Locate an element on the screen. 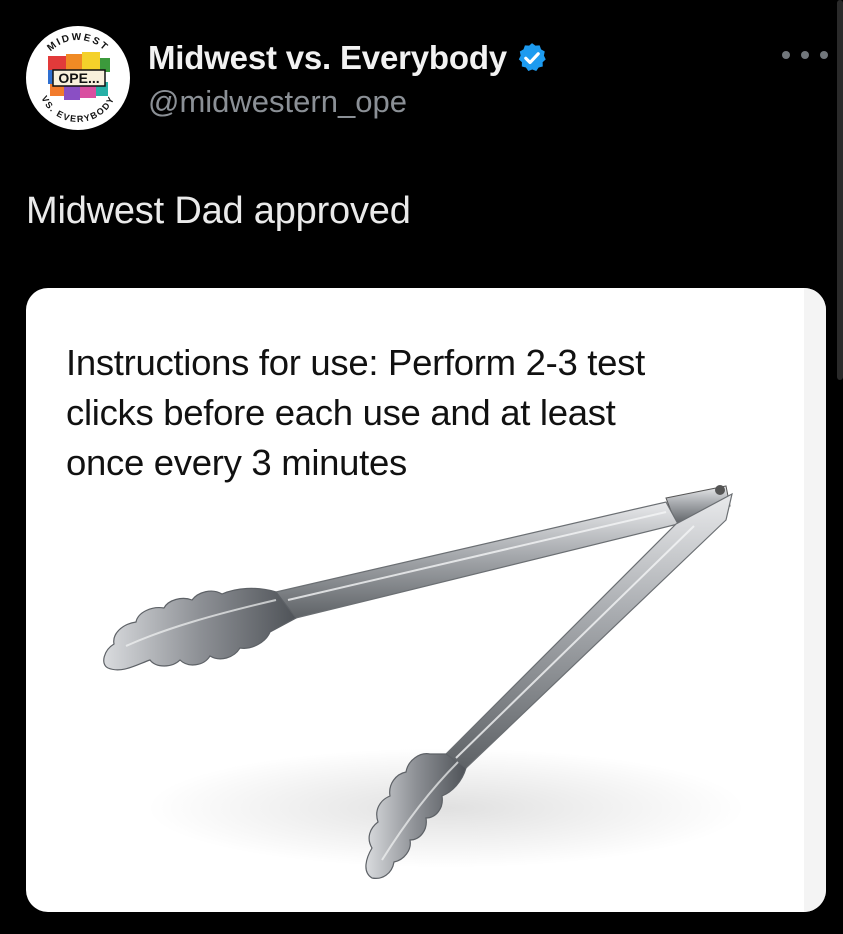 The image size is (843, 934). more-options-icon is located at coordinates (805, 55).